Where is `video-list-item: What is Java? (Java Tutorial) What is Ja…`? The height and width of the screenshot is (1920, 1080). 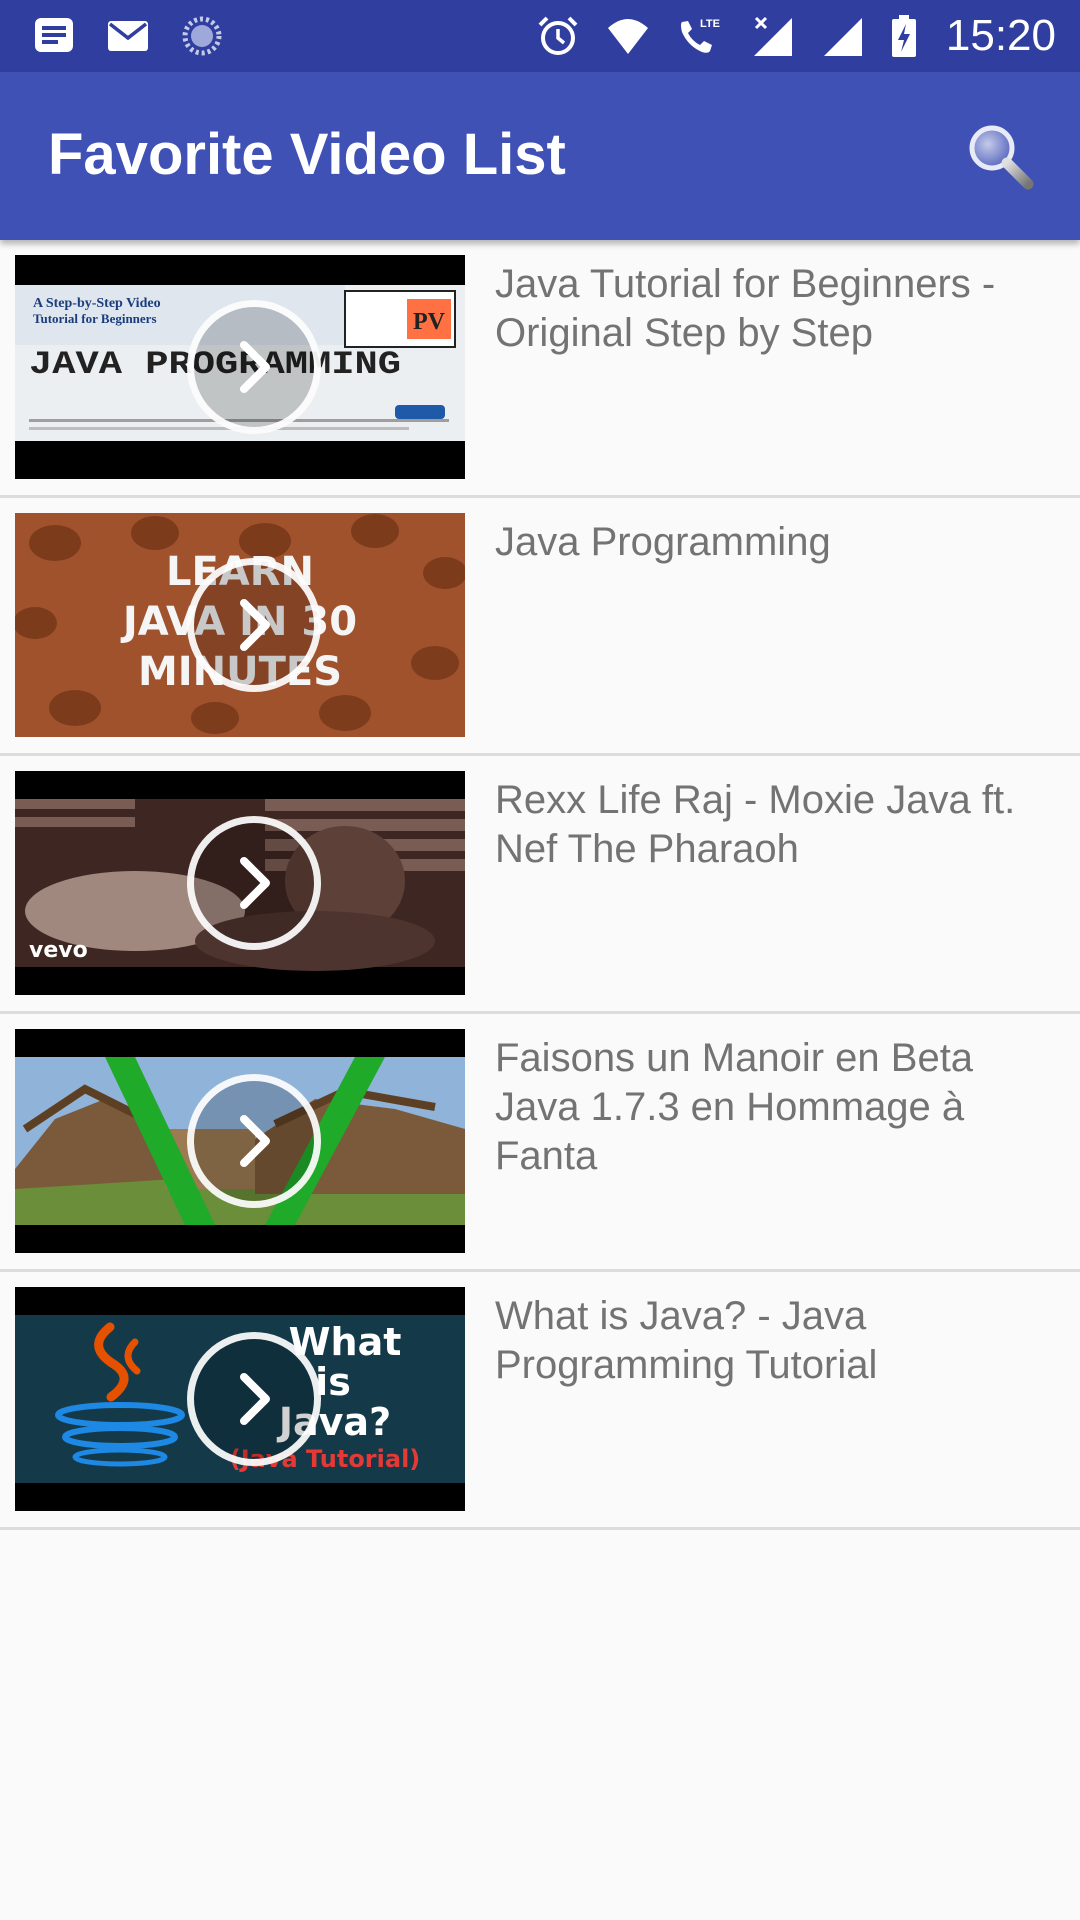 video-list-item: What is Java? (Java Tutorial) What is Ja… is located at coordinates (540, 1401).